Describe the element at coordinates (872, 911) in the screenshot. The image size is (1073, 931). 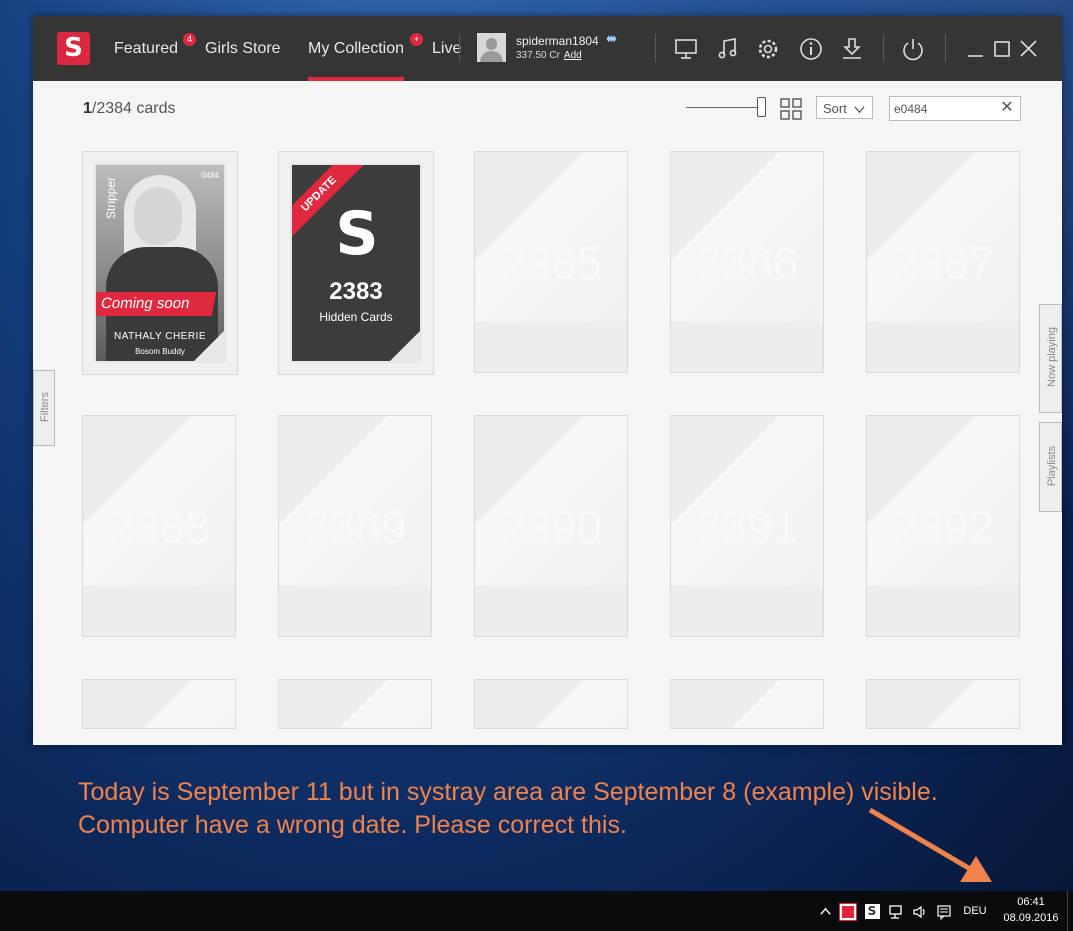
I see `app-tray-icon: S` at that location.